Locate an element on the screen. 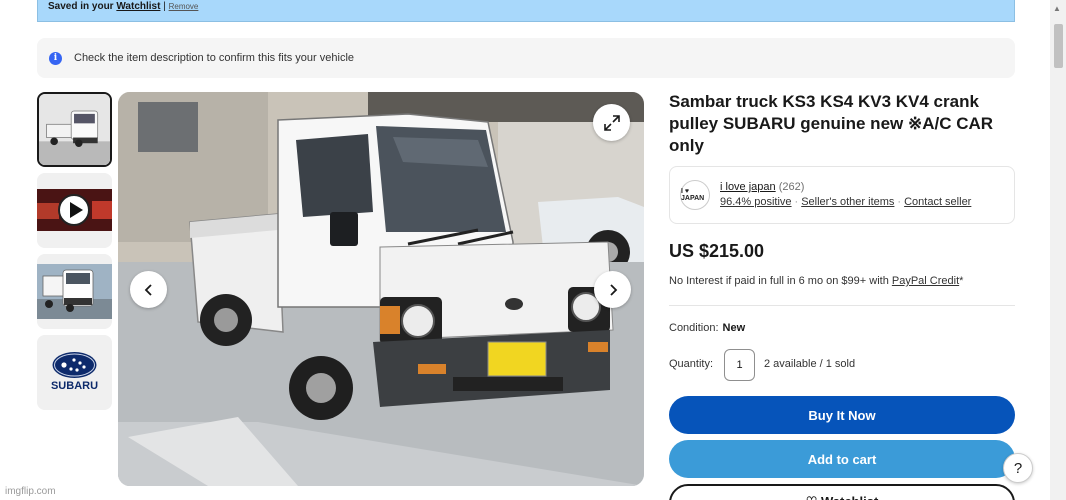 Image resolution: width=1066 pixels, height=500 pixels. chevron-right-icon is located at coordinates (613, 289).